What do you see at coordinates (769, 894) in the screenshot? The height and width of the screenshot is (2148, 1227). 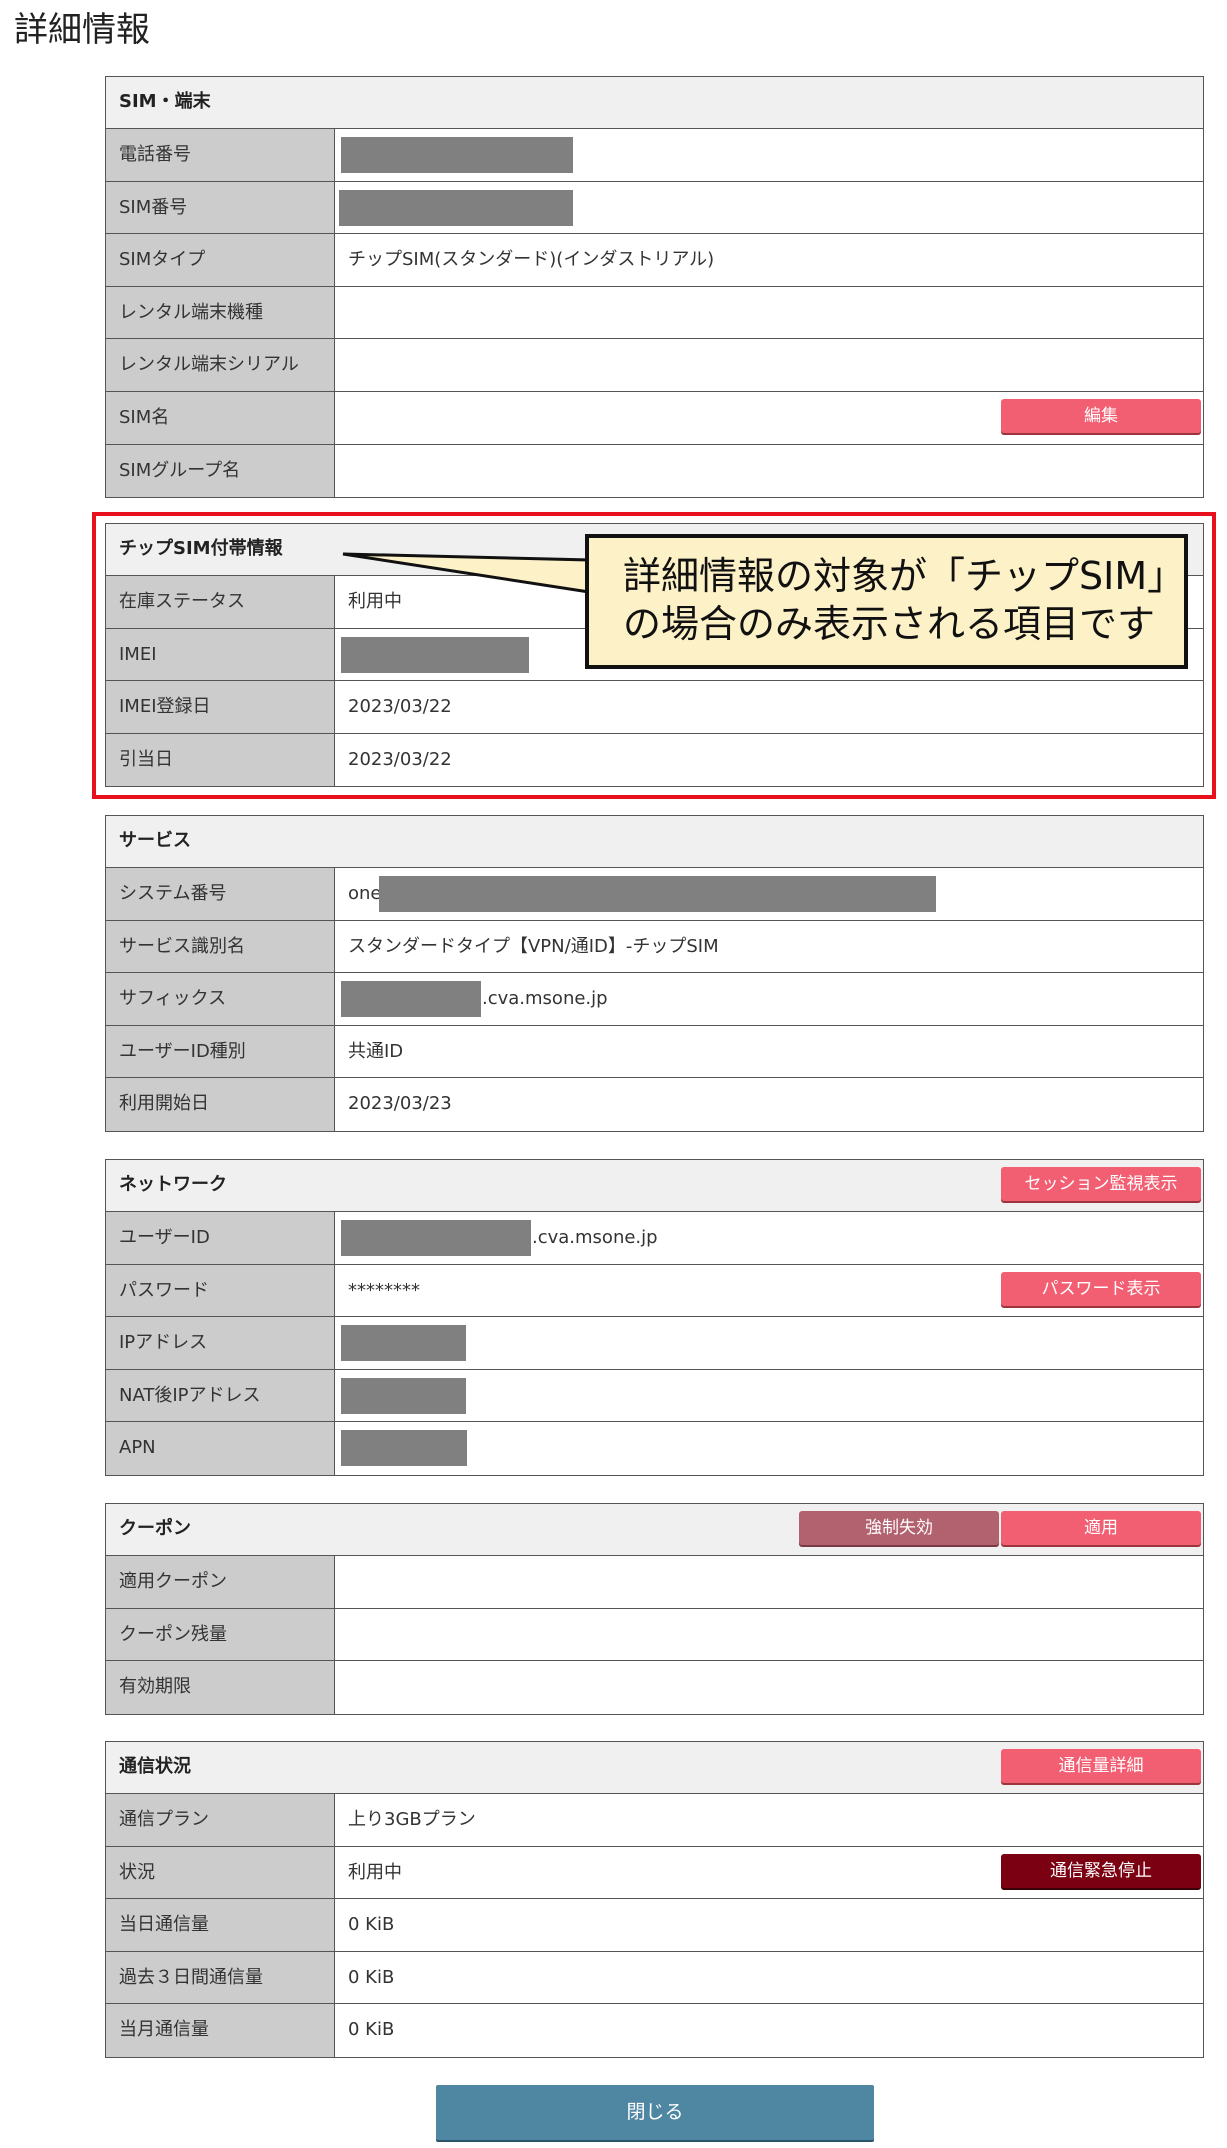 I see `row-value: one` at bounding box center [769, 894].